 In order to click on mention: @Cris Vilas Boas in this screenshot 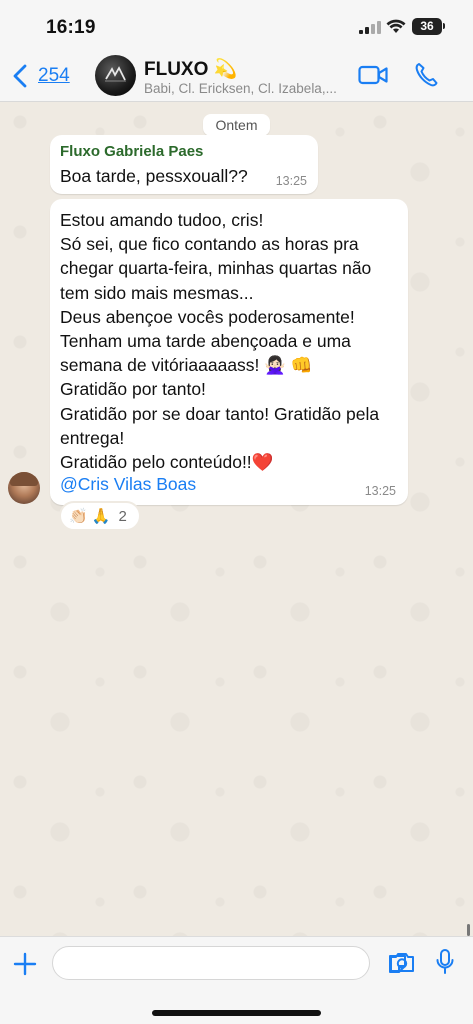, I will do `click(128, 484)`.